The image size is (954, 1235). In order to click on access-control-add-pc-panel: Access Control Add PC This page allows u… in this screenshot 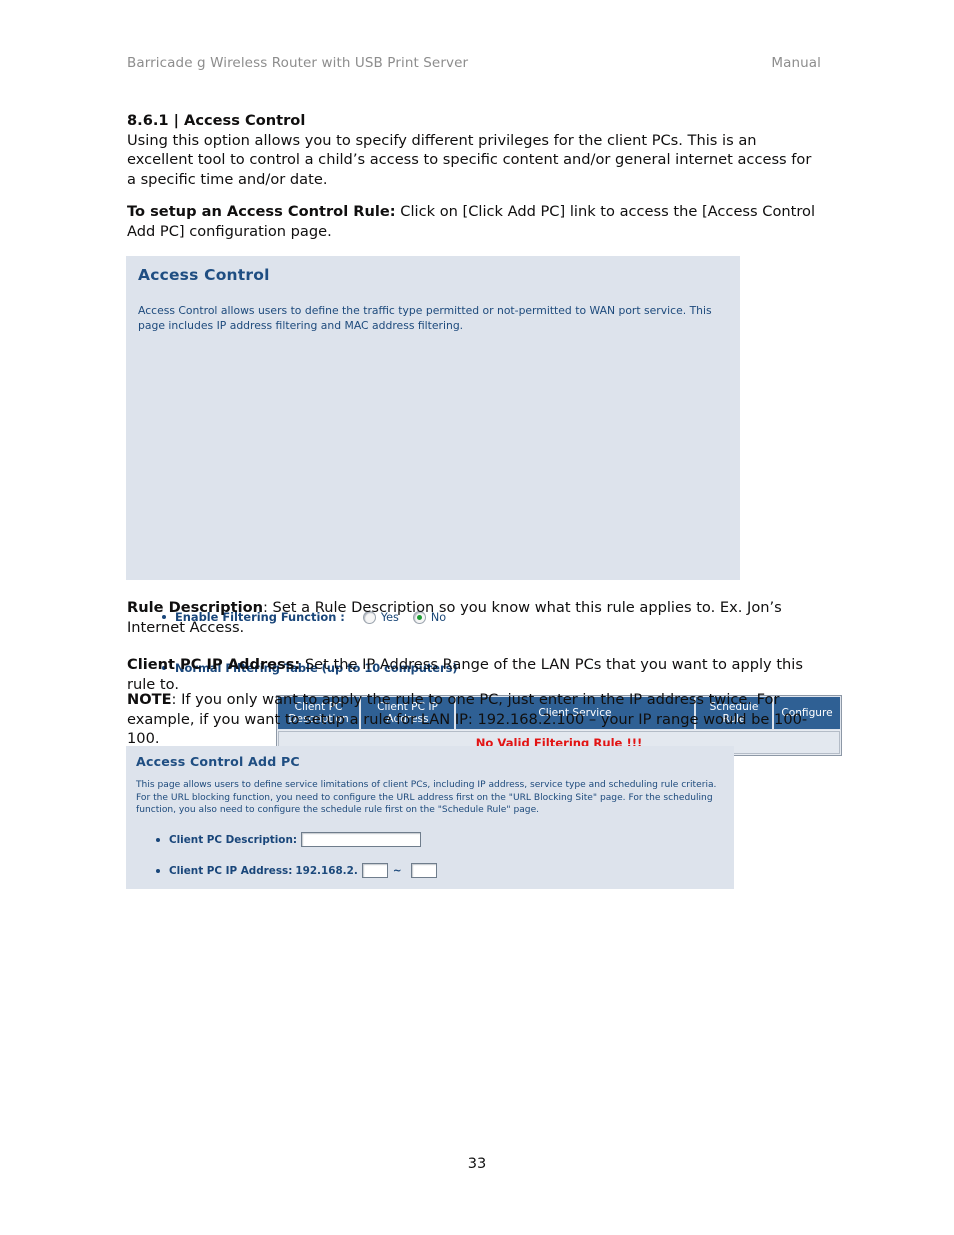, I will do `click(430, 817)`.